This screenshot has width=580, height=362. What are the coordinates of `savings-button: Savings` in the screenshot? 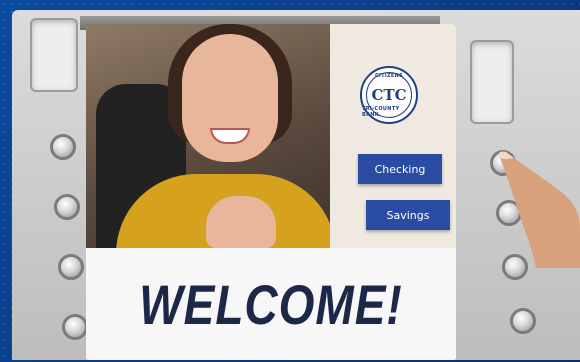 It's located at (408, 215).